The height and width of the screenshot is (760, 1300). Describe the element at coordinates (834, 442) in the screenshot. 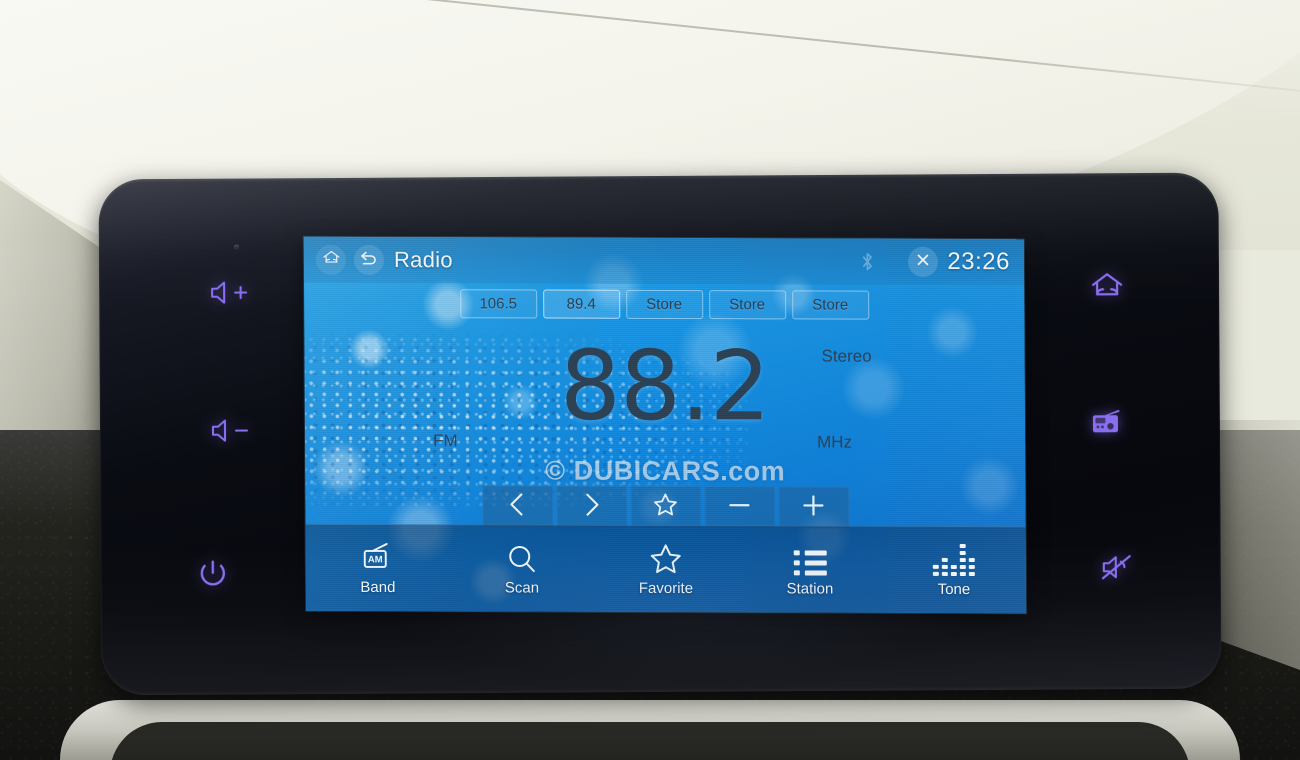

I see `frequency-unit-label: MHz` at that location.